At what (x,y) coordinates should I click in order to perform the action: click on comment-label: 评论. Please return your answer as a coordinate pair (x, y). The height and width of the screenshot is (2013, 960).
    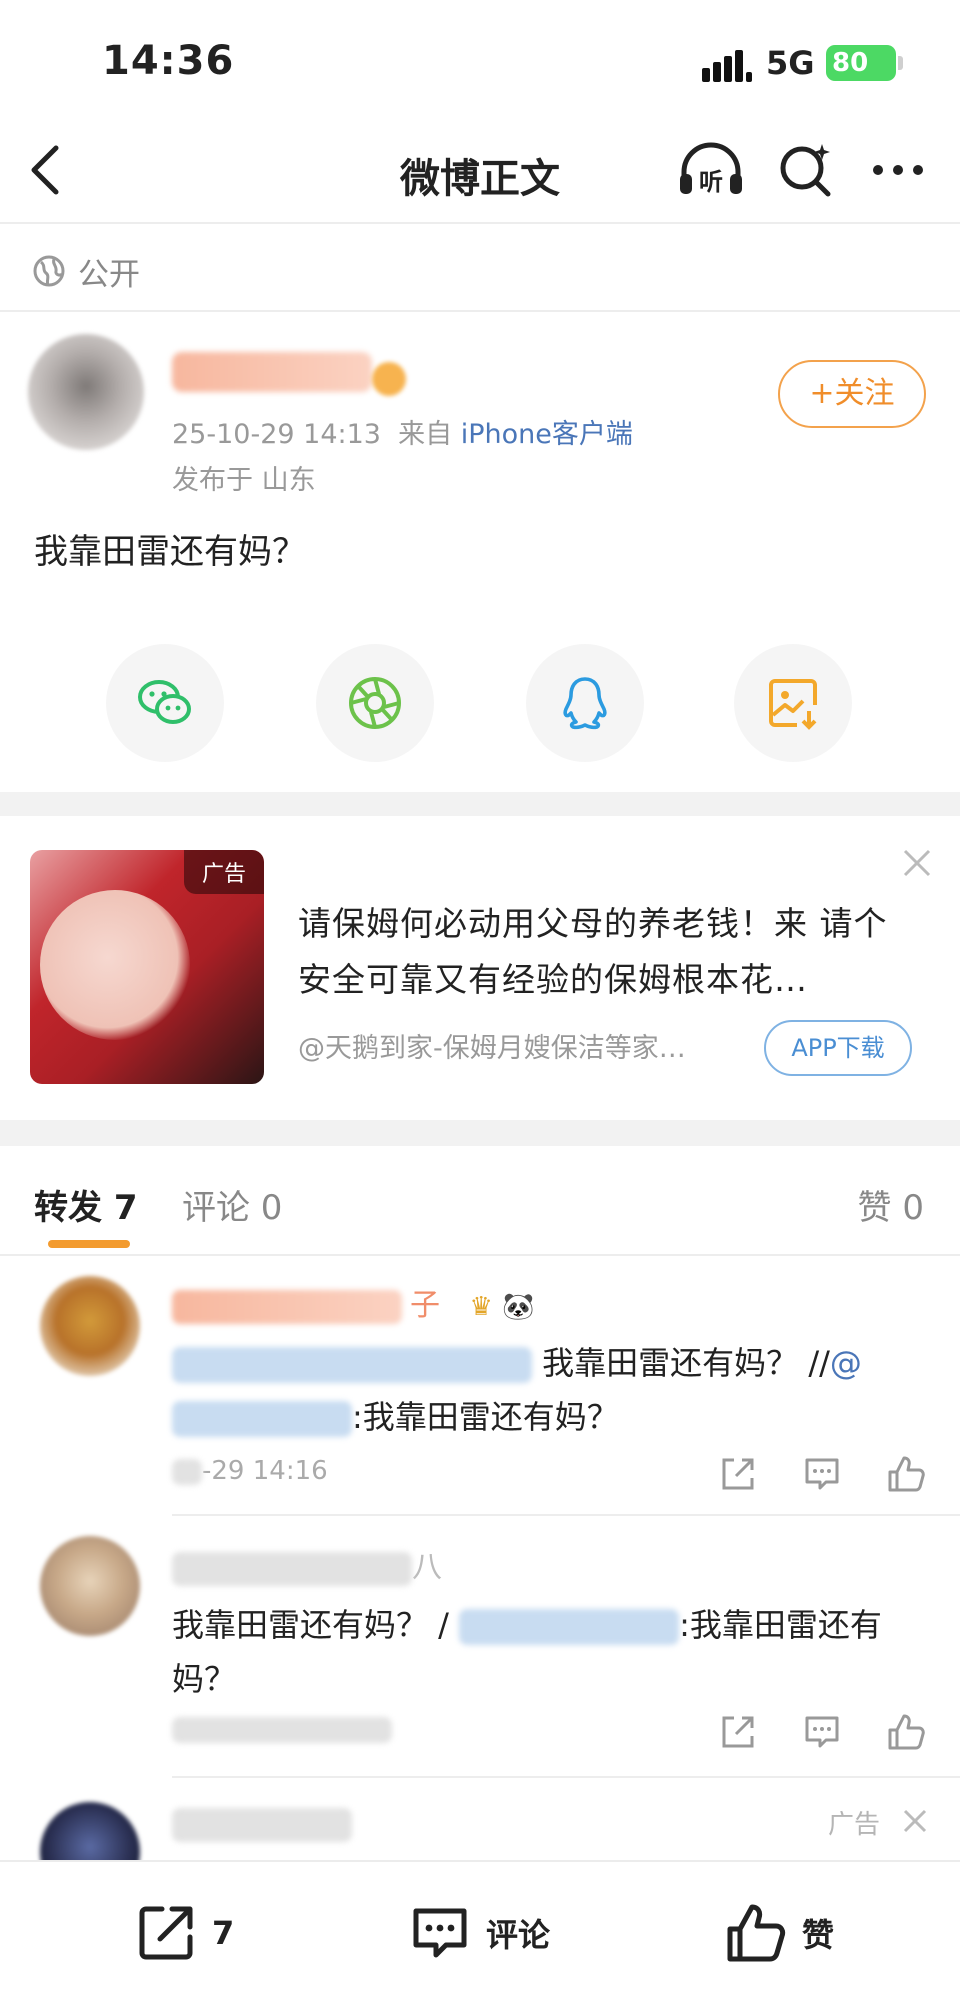
    Looking at the image, I should click on (518, 1935).